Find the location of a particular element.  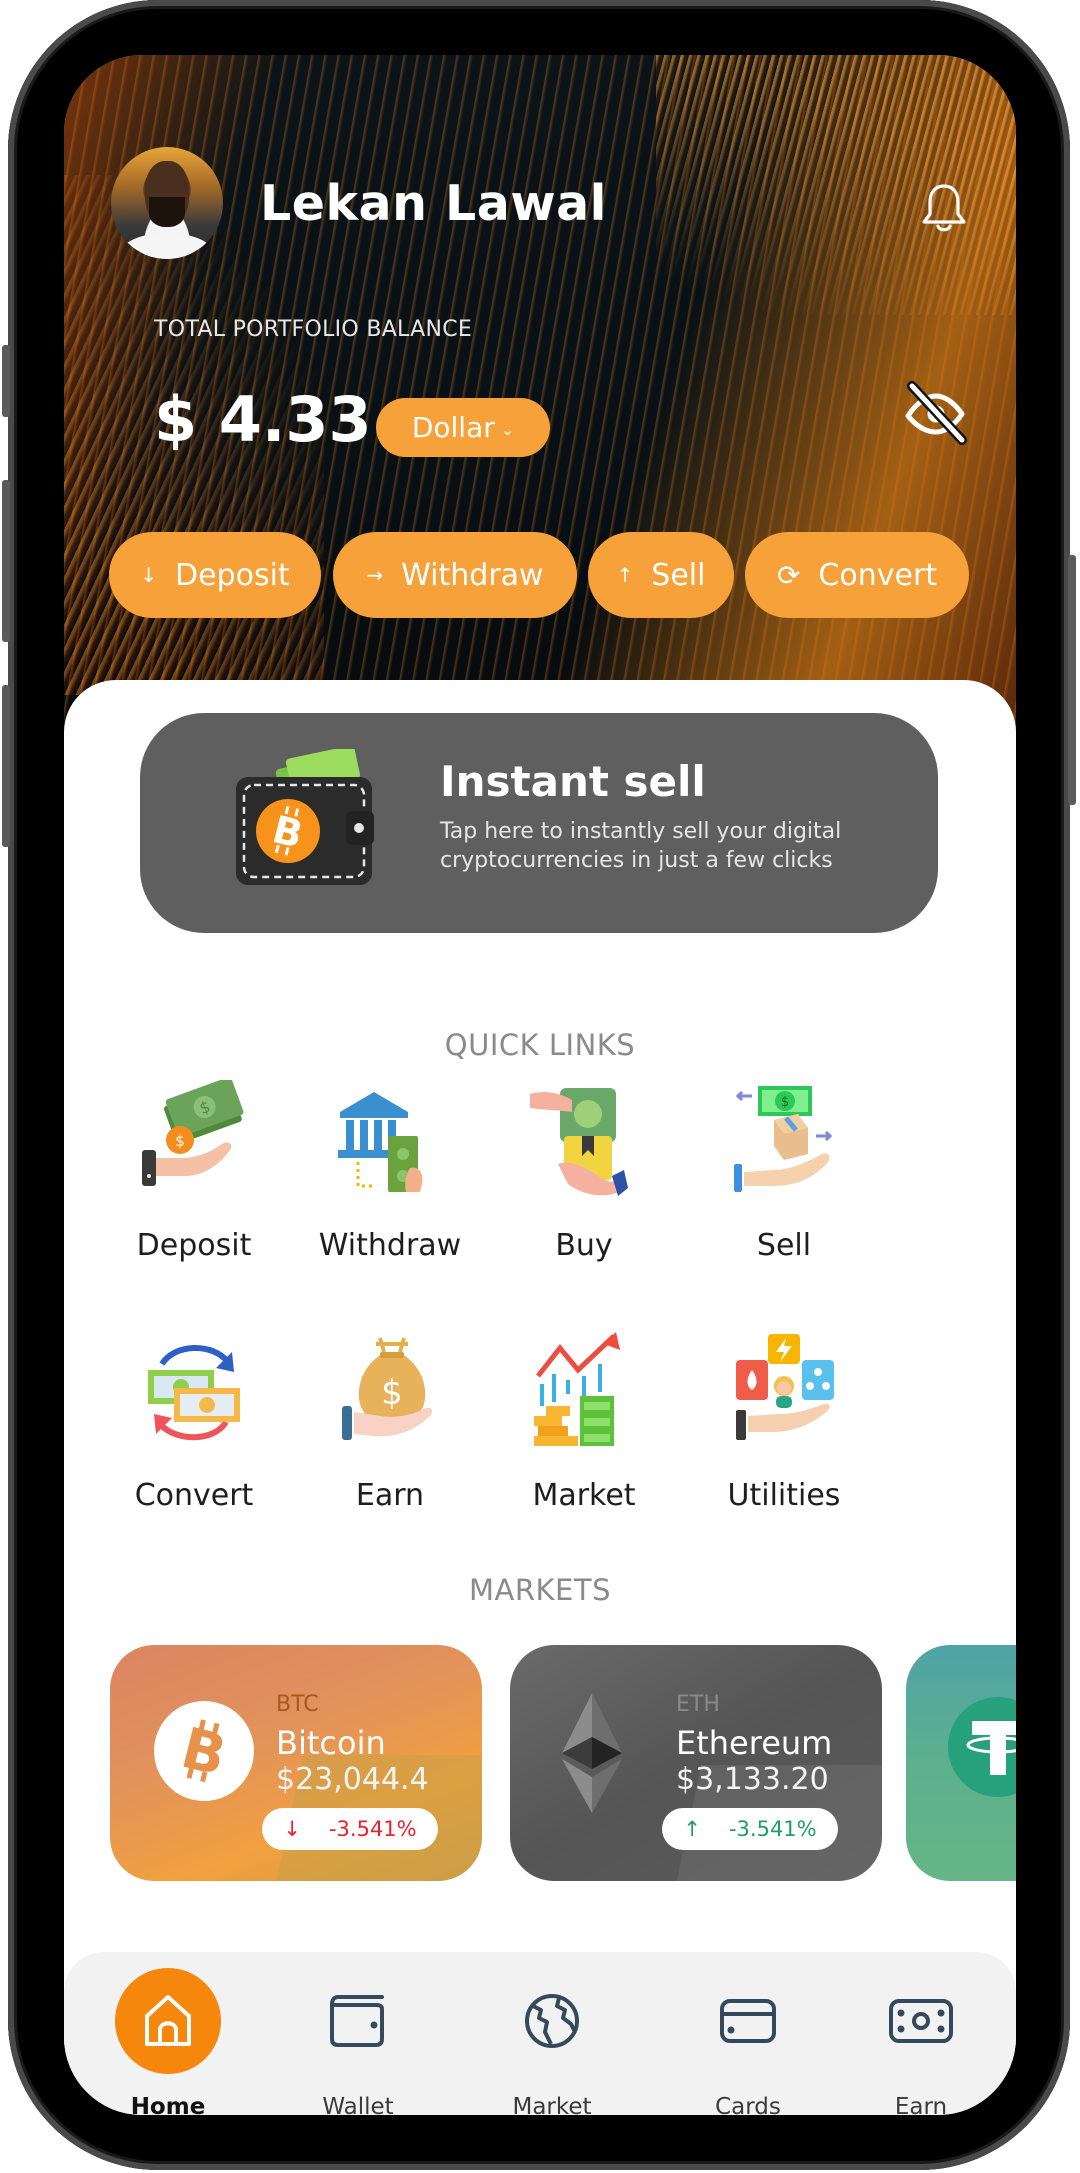

eye-off-icon is located at coordinates (935, 413).